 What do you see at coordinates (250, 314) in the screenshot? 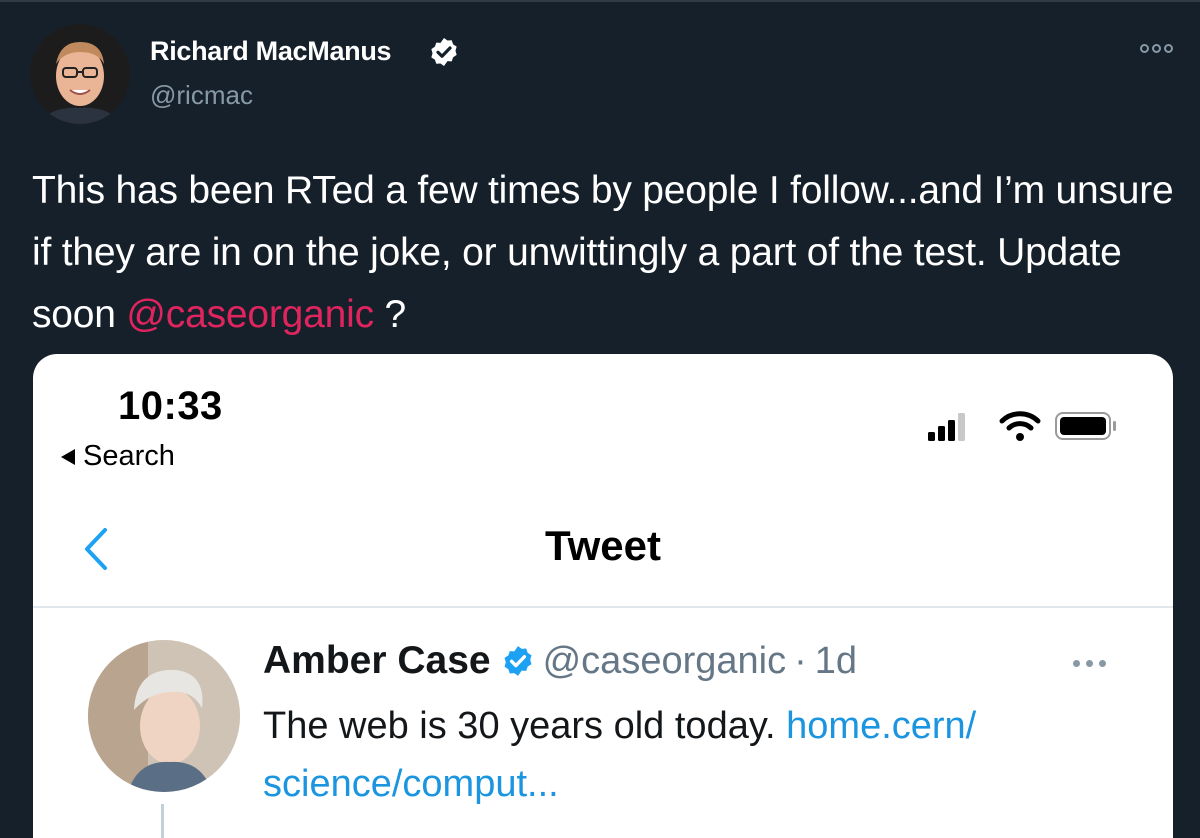
I see `mention-link: @caseorganic` at bounding box center [250, 314].